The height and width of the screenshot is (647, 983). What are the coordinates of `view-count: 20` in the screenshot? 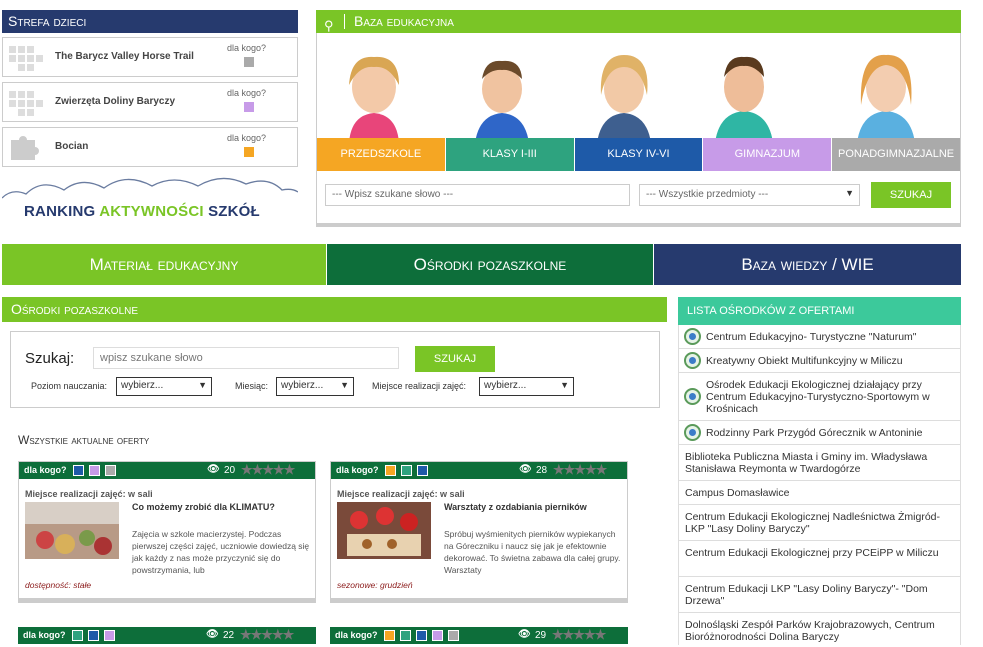 It's located at (230, 470).